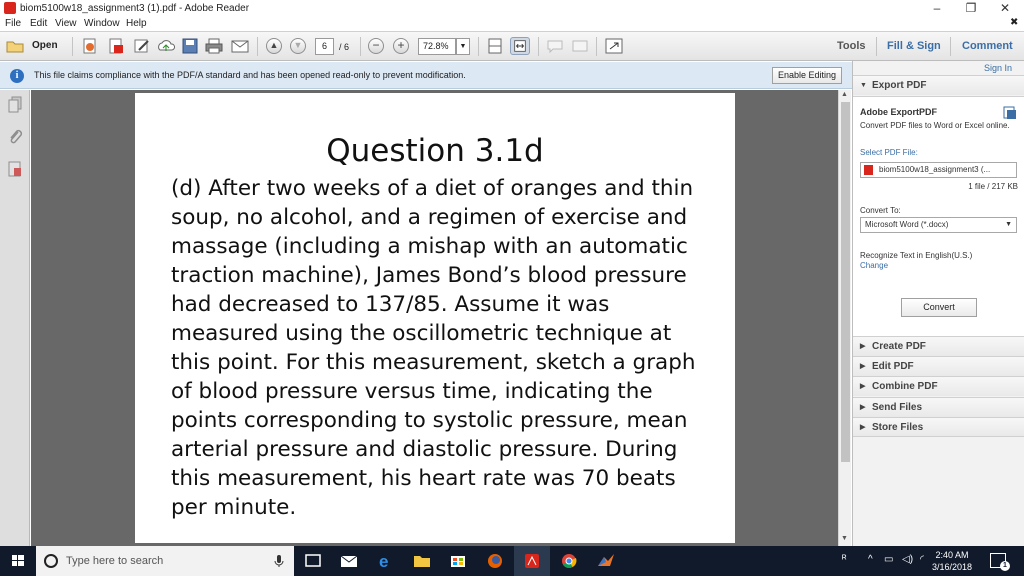 The width and height of the screenshot is (1024, 576). Describe the element at coordinates (240, 46) in the screenshot. I see `email-icon` at that location.